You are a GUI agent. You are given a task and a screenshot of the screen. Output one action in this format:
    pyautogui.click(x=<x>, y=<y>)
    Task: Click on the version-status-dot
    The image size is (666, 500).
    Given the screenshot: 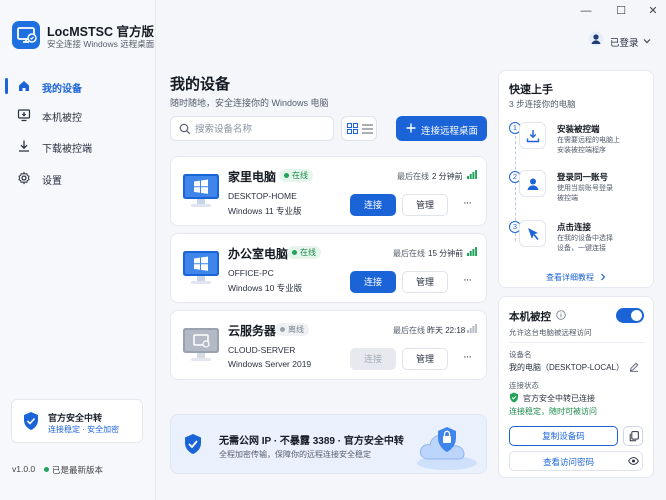 What is the action you would take?
    pyautogui.click(x=46, y=469)
    